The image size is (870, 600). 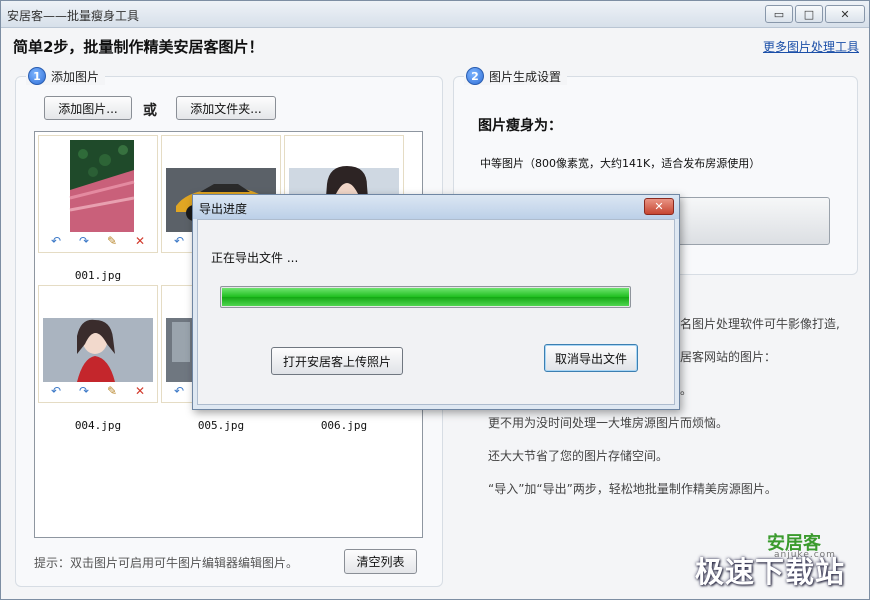 What do you see at coordinates (760, 324) in the screenshot?
I see `info-line: 名图片处理软件可牛影像打造,` at bounding box center [760, 324].